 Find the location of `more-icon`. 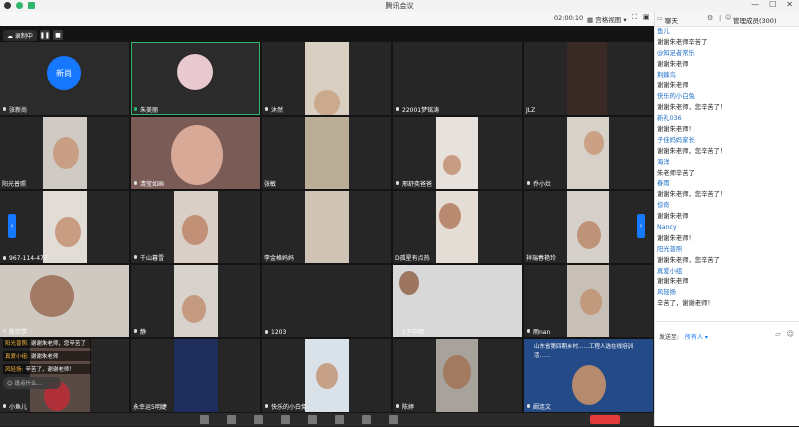

more-icon is located at coordinates (393, 419).